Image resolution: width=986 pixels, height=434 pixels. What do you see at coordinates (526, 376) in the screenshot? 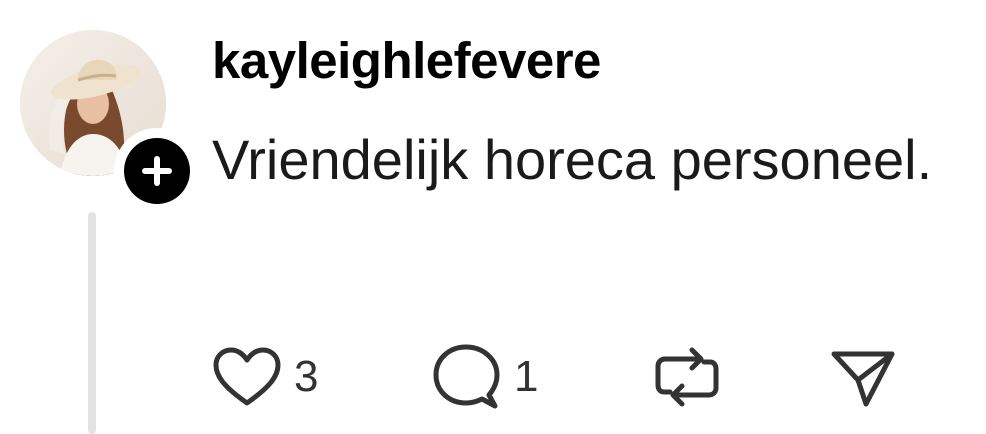
I see `reply-count: 1` at bounding box center [526, 376].